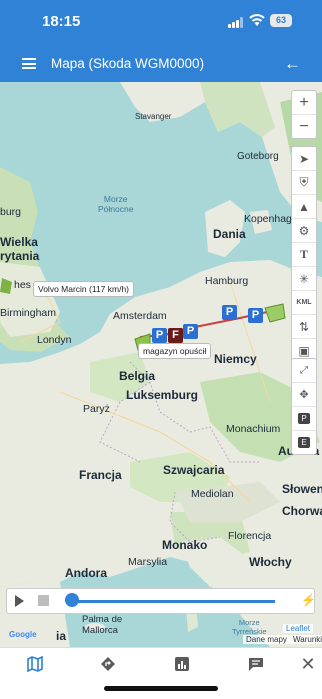 Image resolution: width=322 pixels, height=699 pixels. What do you see at coordinates (268, 219) in the screenshot?
I see `city-kopenhaga: Kopenhag` at bounding box center [268, 219].